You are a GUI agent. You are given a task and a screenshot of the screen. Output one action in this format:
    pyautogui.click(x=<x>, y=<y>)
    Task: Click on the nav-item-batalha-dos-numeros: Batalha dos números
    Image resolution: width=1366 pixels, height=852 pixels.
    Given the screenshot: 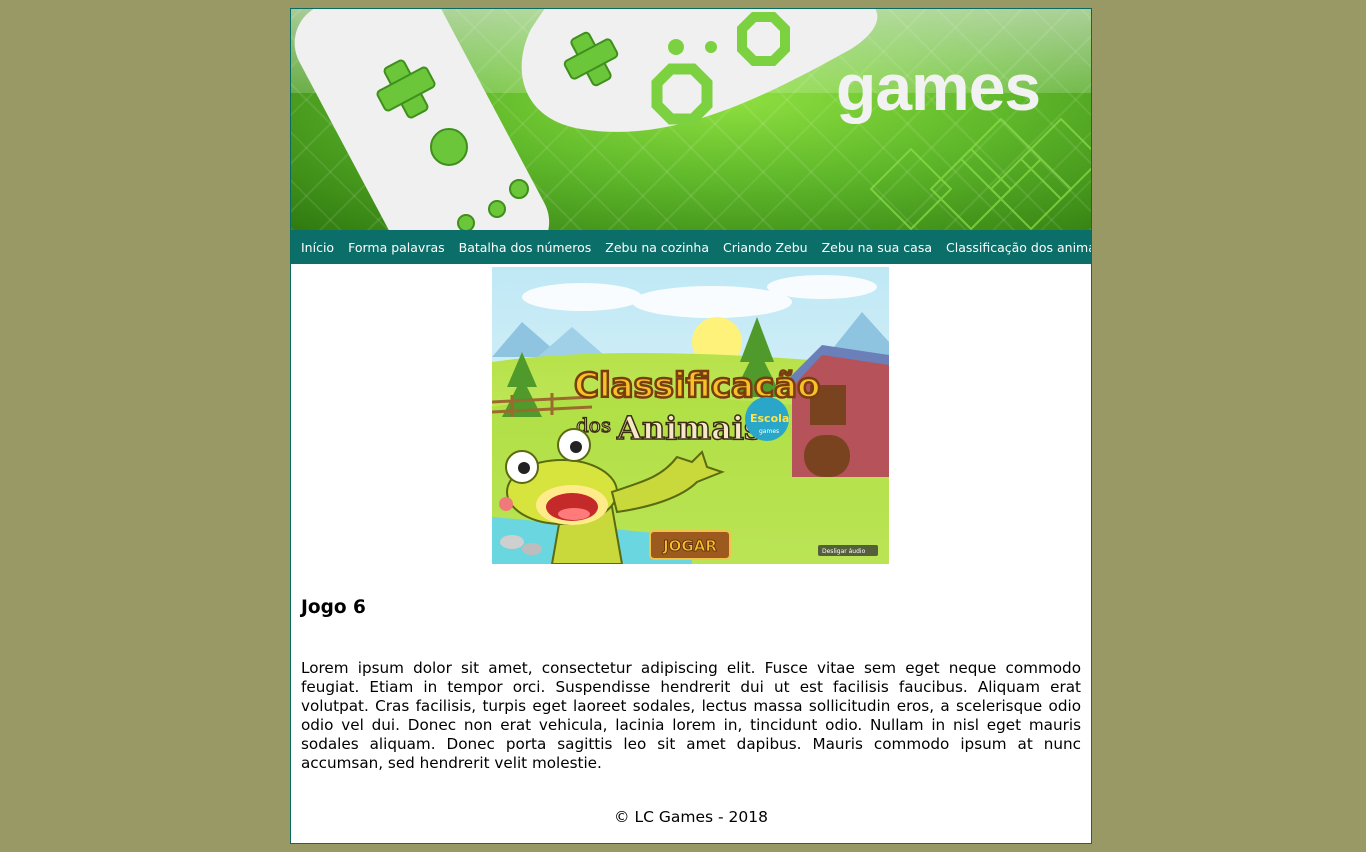 What is the action you would take?
    pyautogui.click(x=525, y=247)
    